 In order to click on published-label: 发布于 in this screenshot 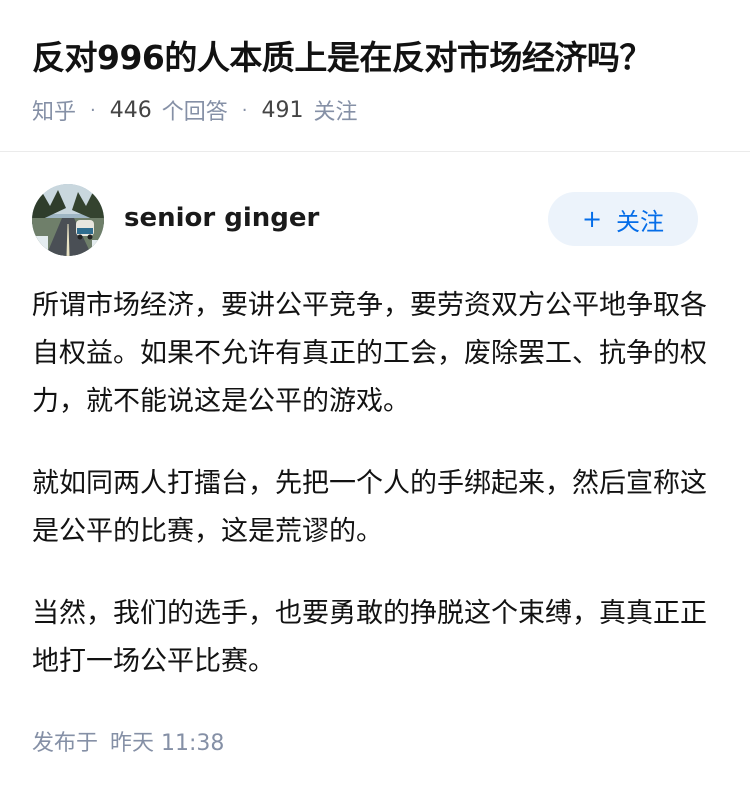, I will do `click(65, 743)`.